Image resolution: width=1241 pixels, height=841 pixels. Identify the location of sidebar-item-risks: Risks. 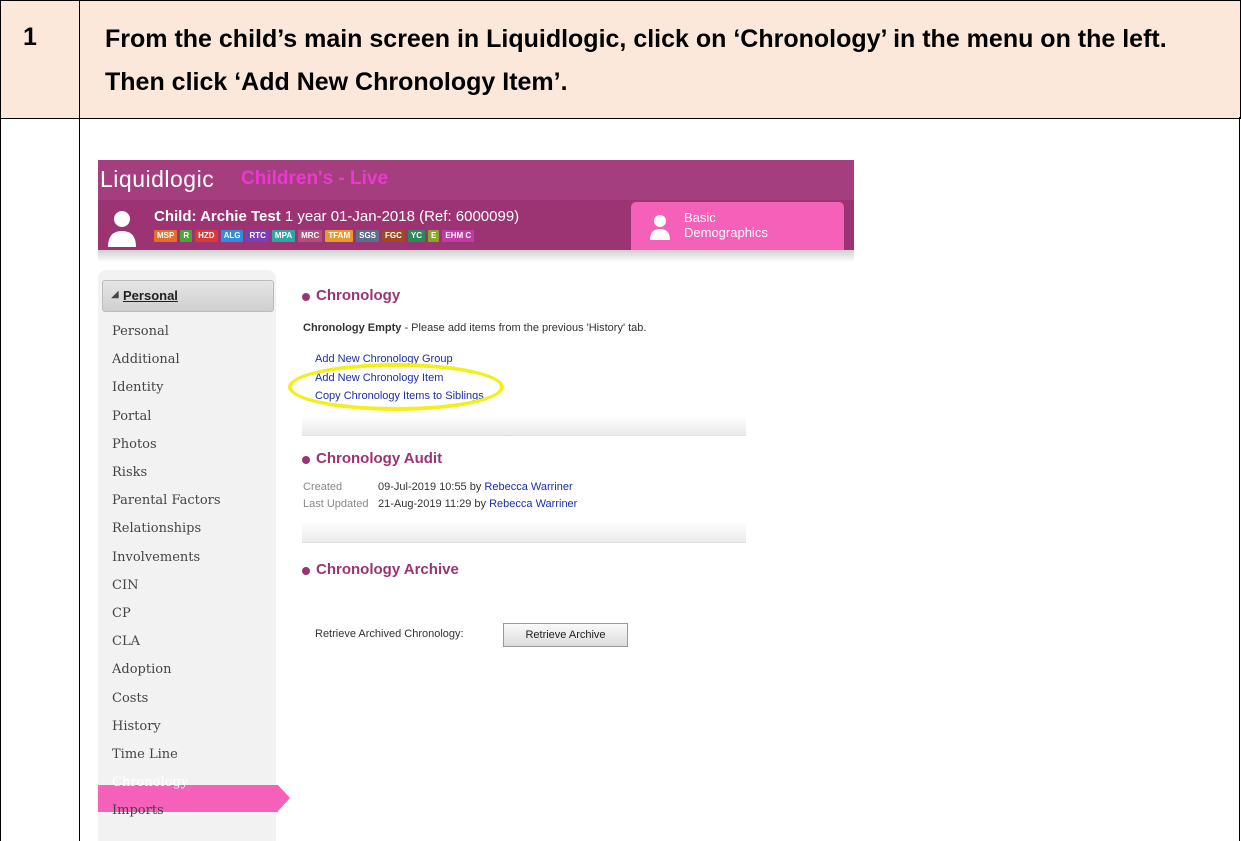
(129, 472).